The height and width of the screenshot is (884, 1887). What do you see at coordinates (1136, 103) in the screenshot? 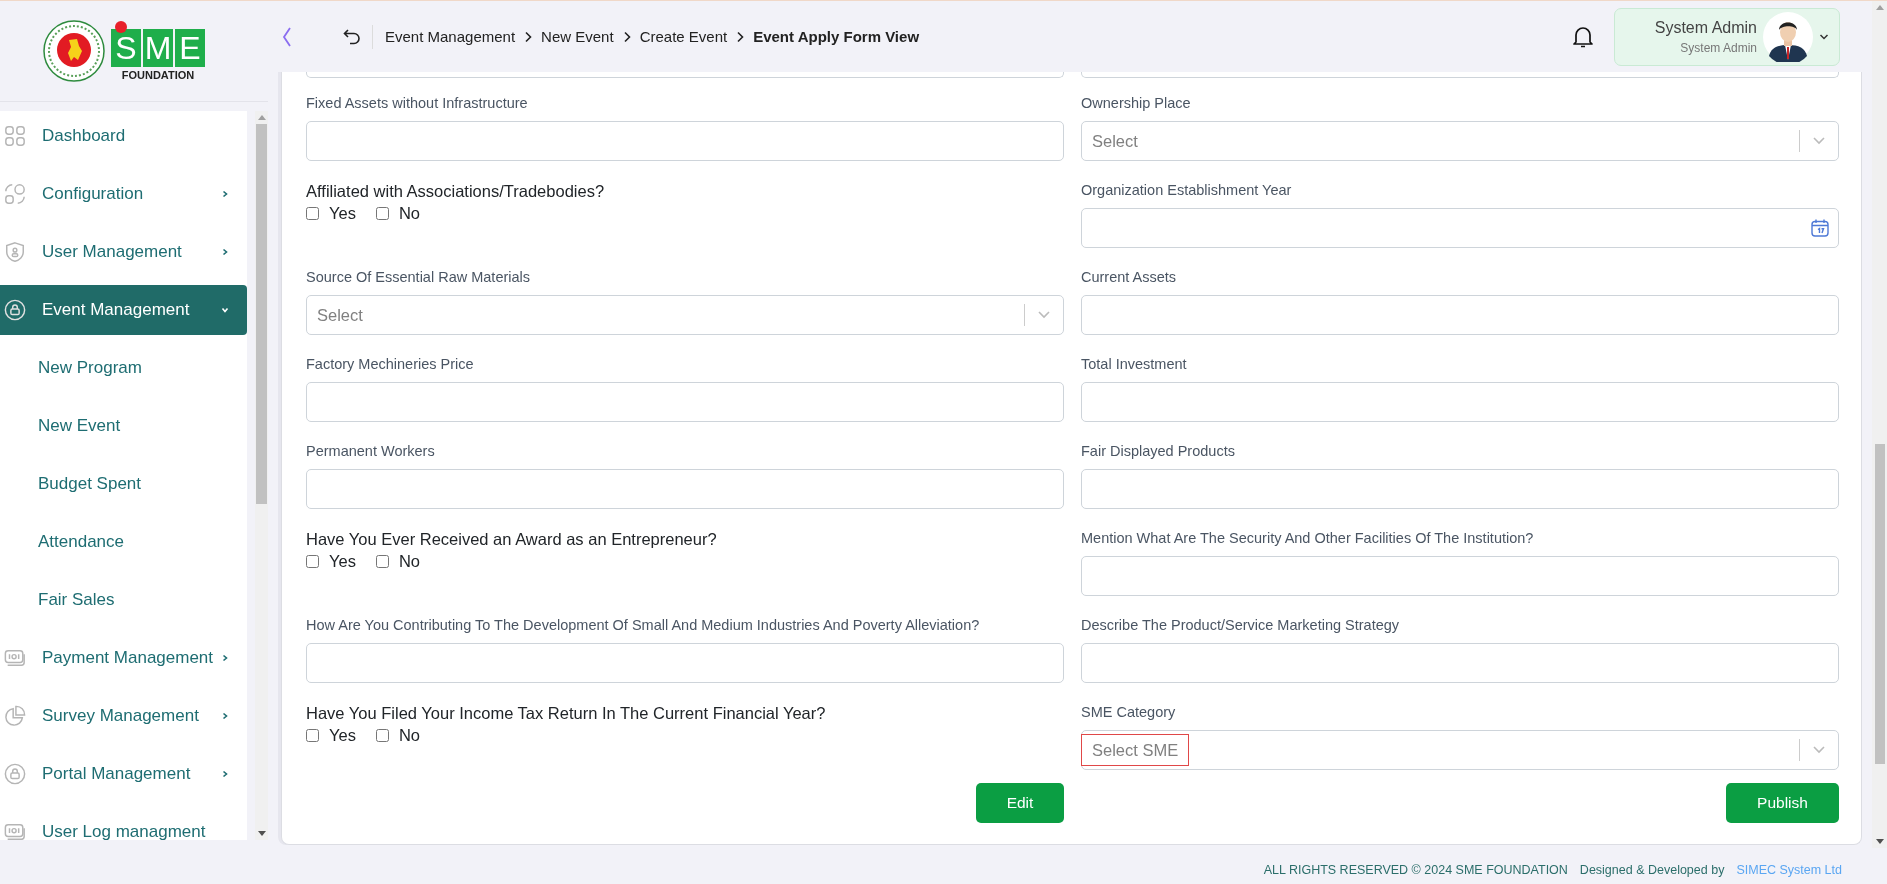
I see `field-label: Ownership Place` at bounding box center [1136, 103].